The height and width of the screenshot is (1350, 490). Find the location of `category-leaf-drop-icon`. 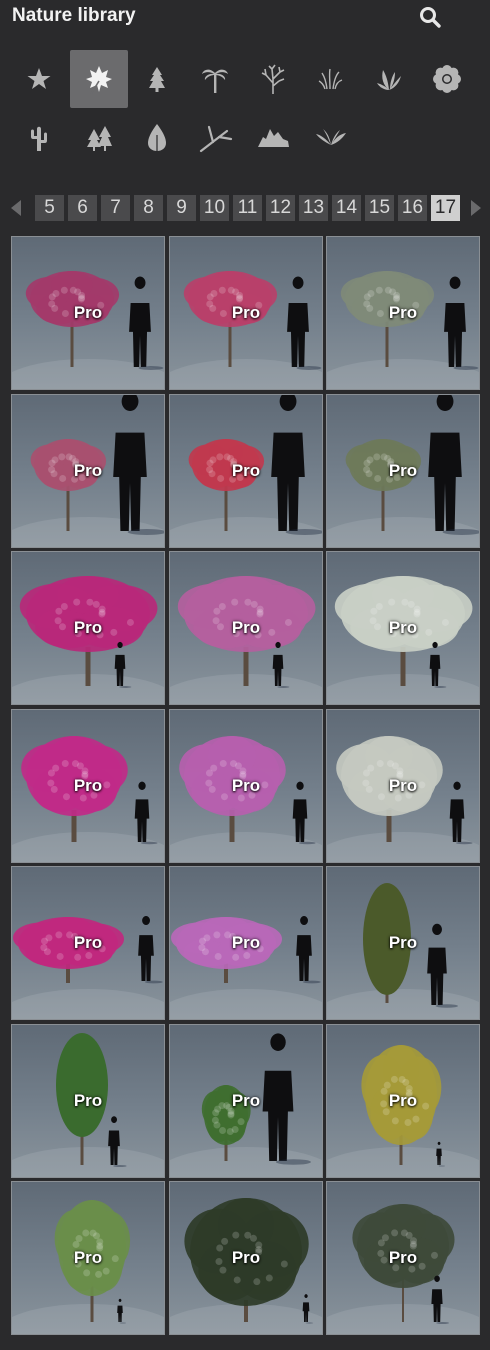

category-leaf-drop-icon is located at coordinates (157, 137).